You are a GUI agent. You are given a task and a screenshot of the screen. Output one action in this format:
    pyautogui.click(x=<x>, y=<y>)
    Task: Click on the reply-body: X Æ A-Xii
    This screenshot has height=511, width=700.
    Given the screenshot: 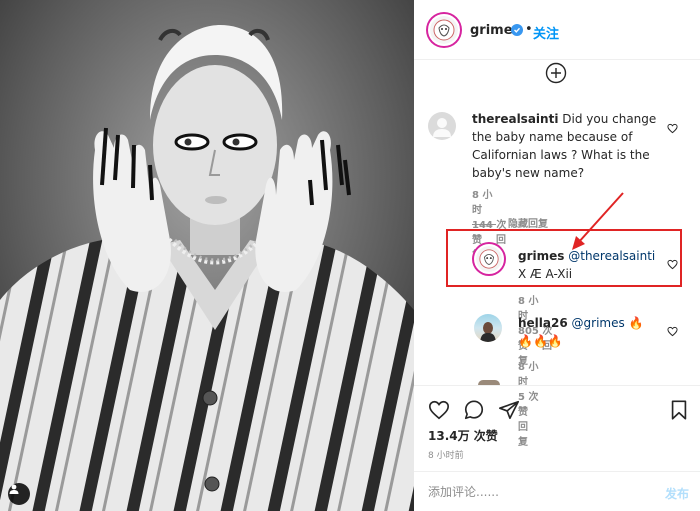 What is the action you would take?
    pyautogui.click(x=545, y=274)
    